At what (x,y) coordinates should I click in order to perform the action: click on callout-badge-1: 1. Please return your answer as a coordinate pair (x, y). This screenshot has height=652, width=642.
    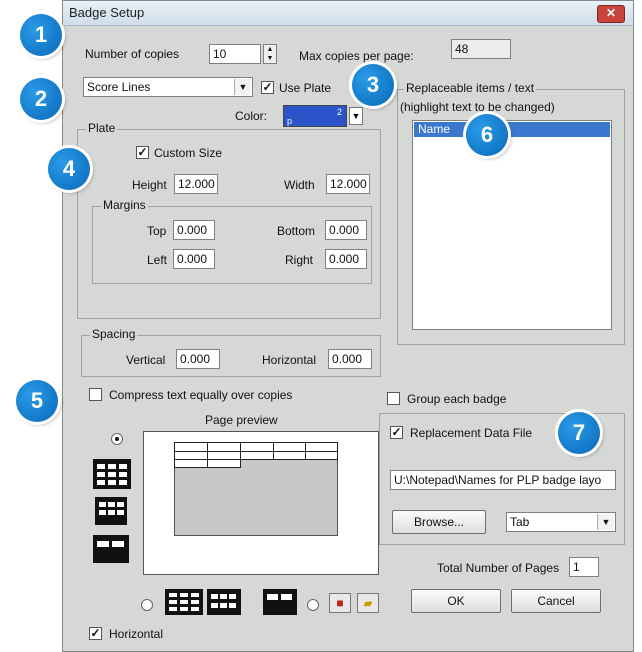
    Looking at the image, I should click on (41, 35).